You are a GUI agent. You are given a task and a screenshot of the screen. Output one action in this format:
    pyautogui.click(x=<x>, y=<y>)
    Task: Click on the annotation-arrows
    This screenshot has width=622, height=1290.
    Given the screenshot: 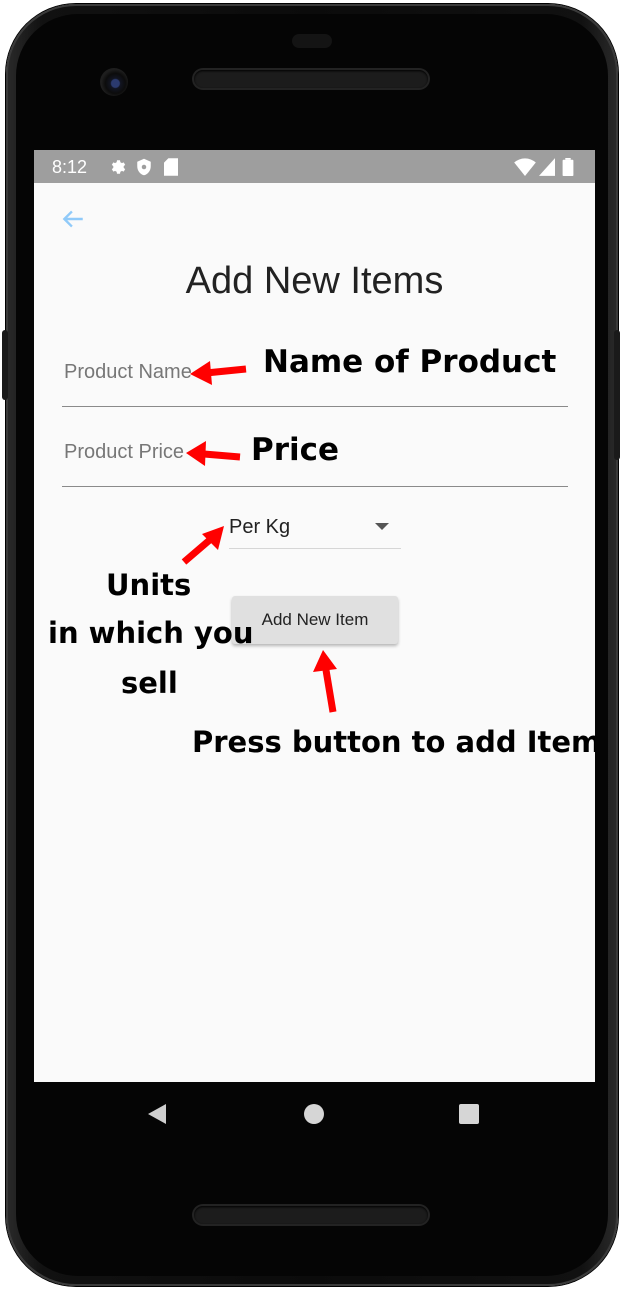 What is the action you would take?
    pyautogui.click(x=259, y=537)
    